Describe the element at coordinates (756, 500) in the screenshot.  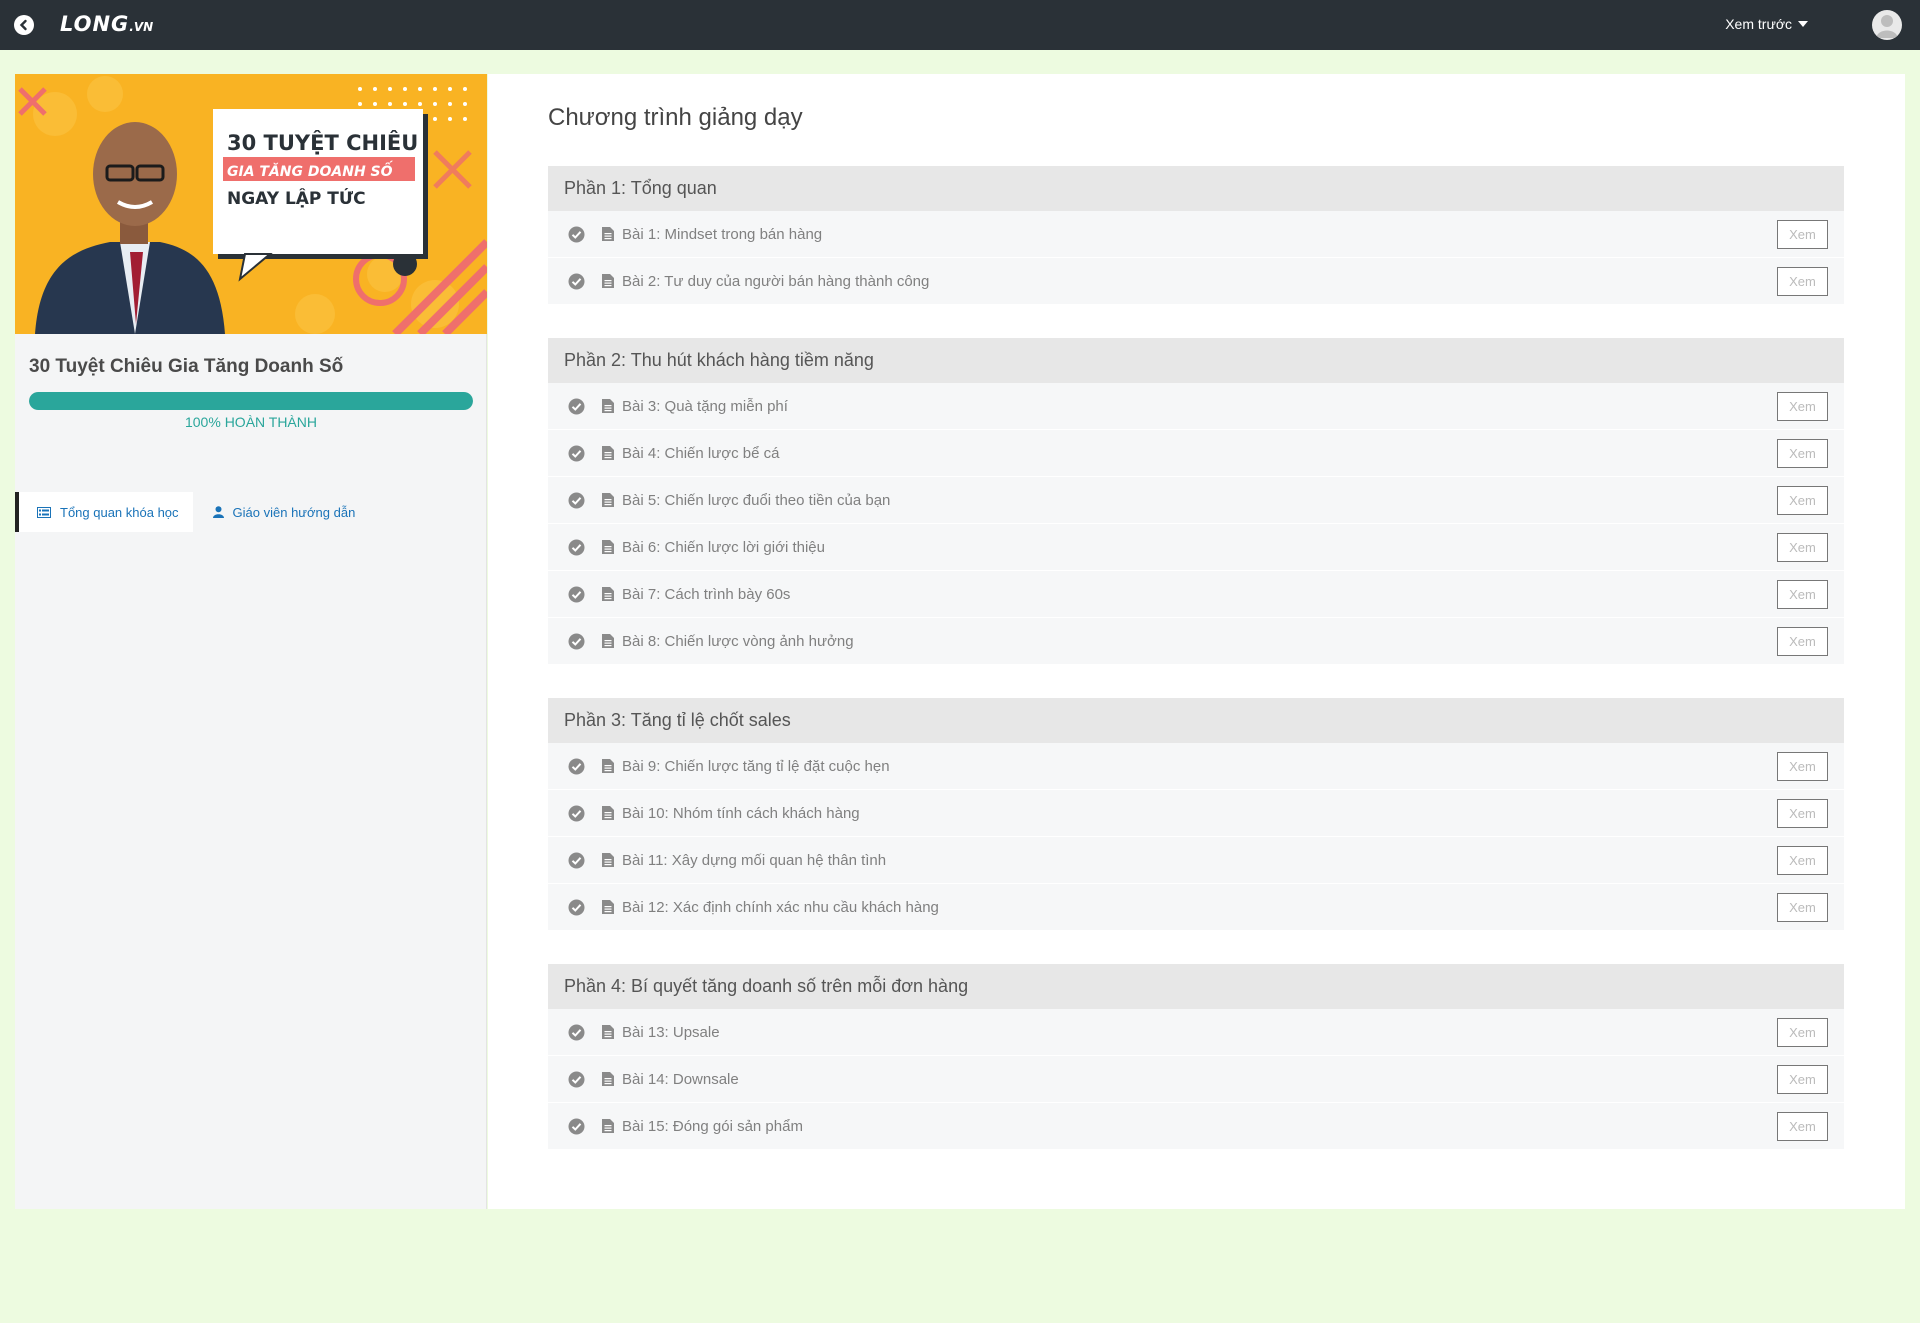
I see `lesson-title: Bài 5: Chiến lược đuổi theo tiền của bạn` at that location.